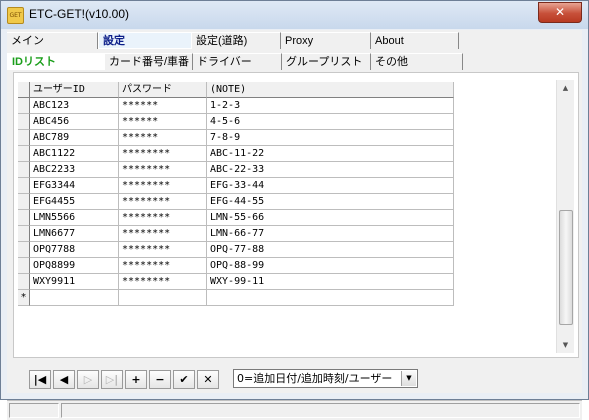  What do you see at coordinates (325, 378) in the screenshot?
I see `sort-order-select: 0=追加日付/追加時刻/ユーザー ▼` at bounding box center [325, 378].